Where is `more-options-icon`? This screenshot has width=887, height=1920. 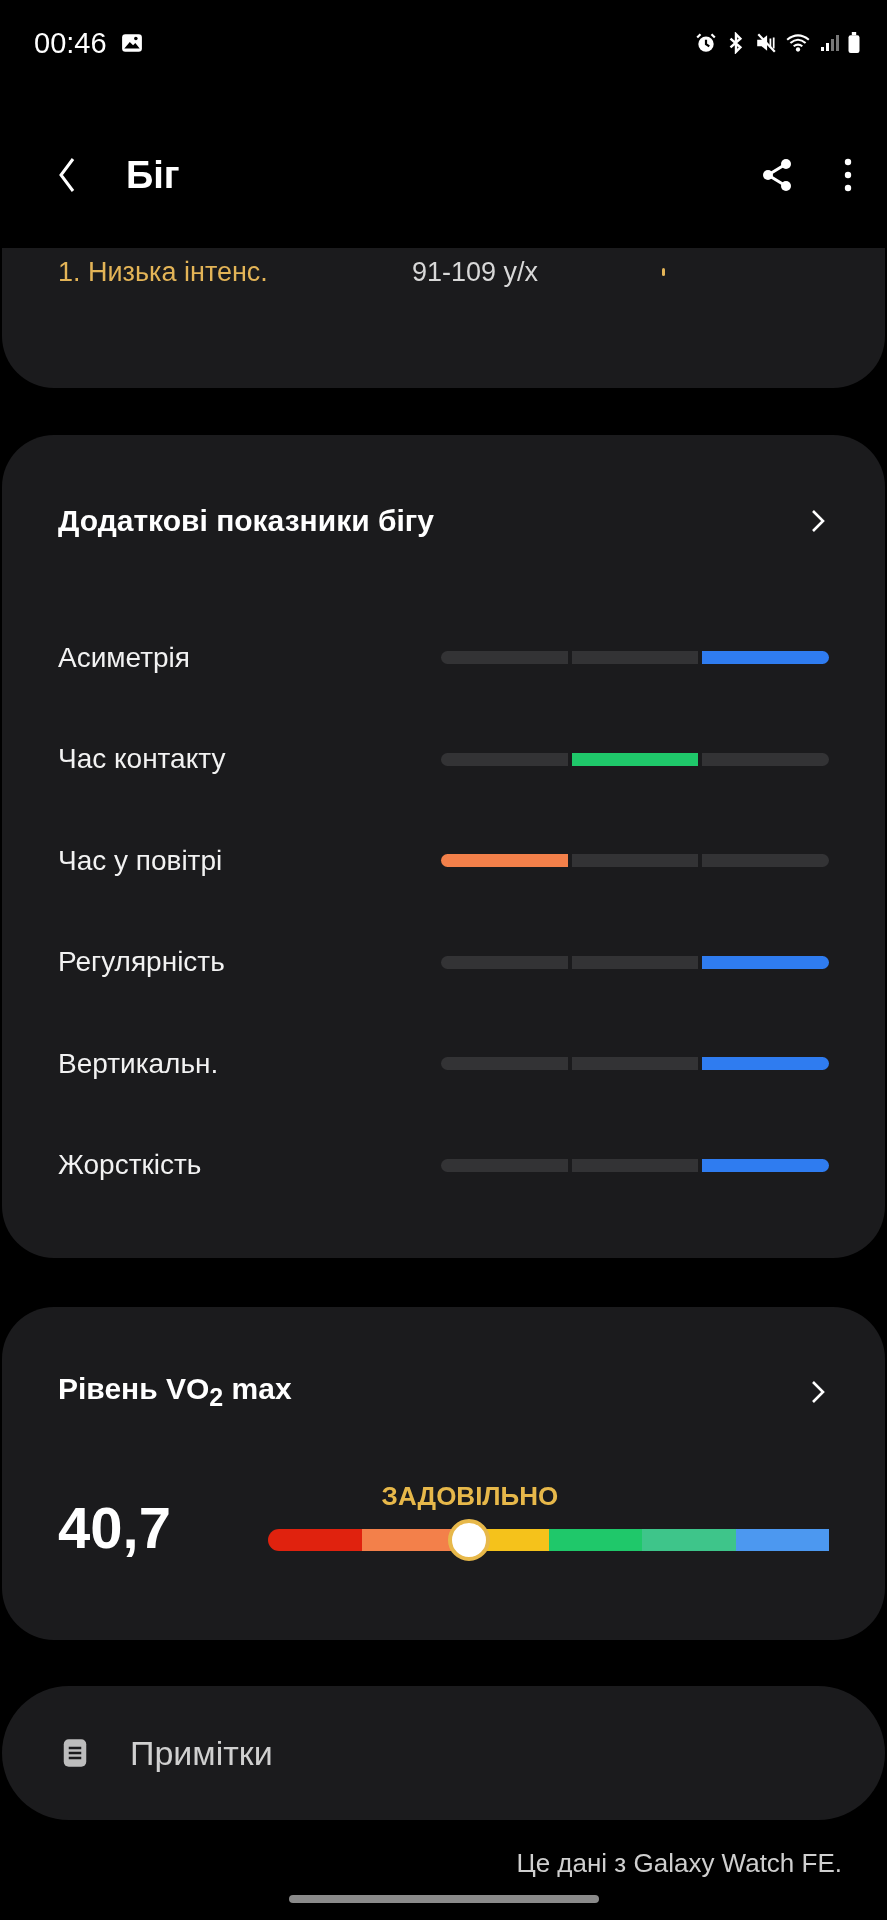 more-options-icon is located at coordinates (848, 175).